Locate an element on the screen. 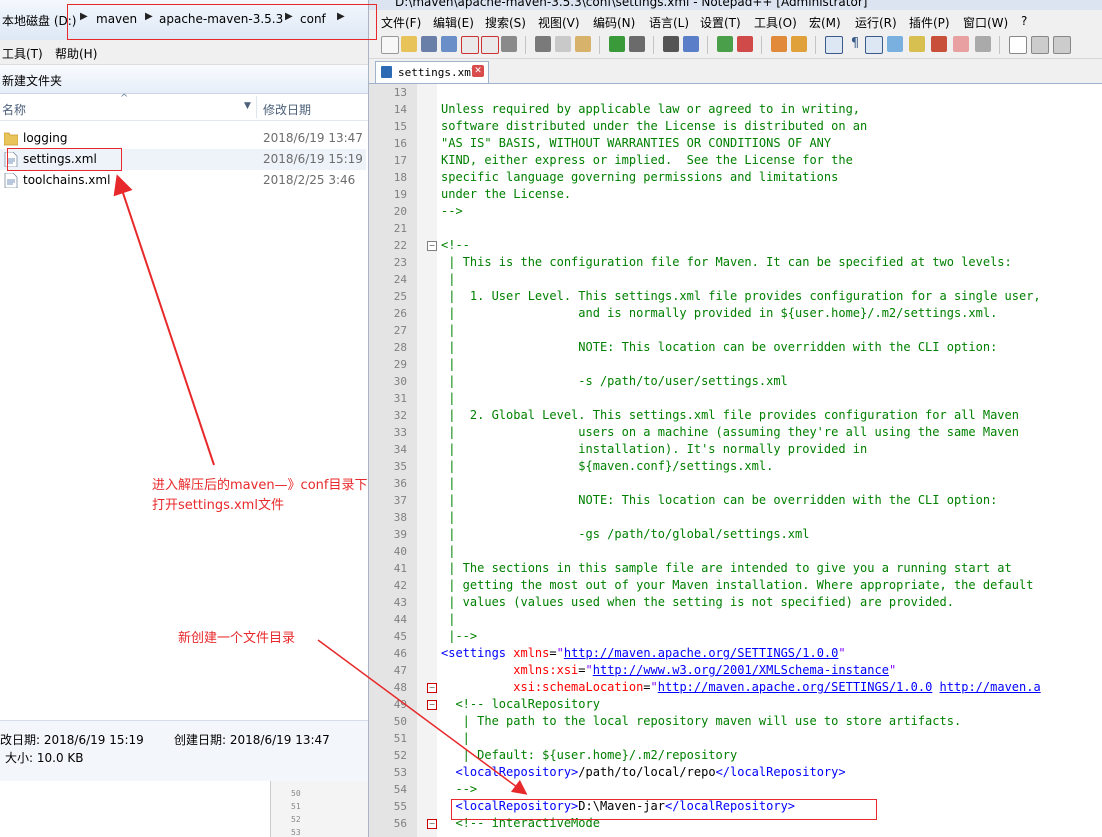 The image size is (1102, 837). arrow-to-settings-file is located at coordinates (164, 320).